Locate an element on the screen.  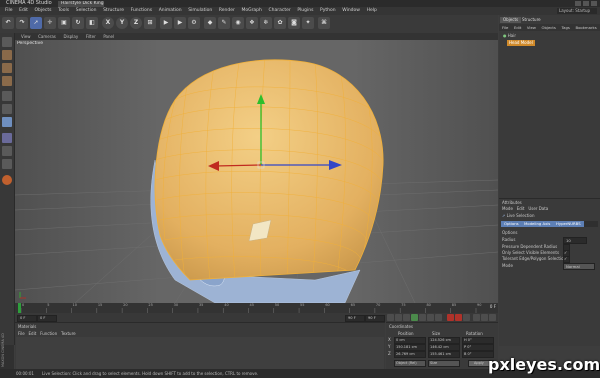
viewport-menu-panel: Panel is located at coordinates (108, 36).